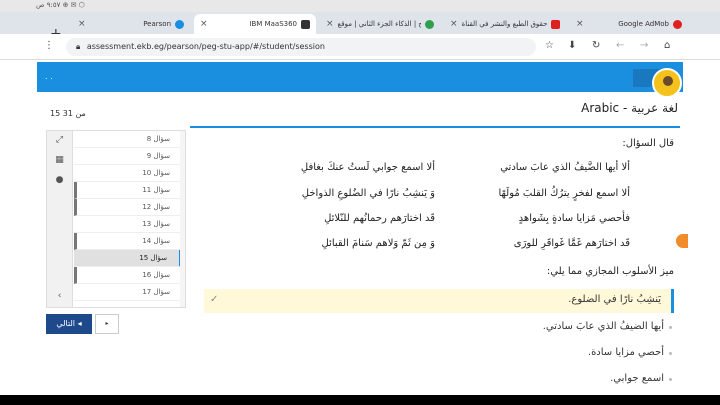  I want to click on previous-button: ▸, so click(107, 324).